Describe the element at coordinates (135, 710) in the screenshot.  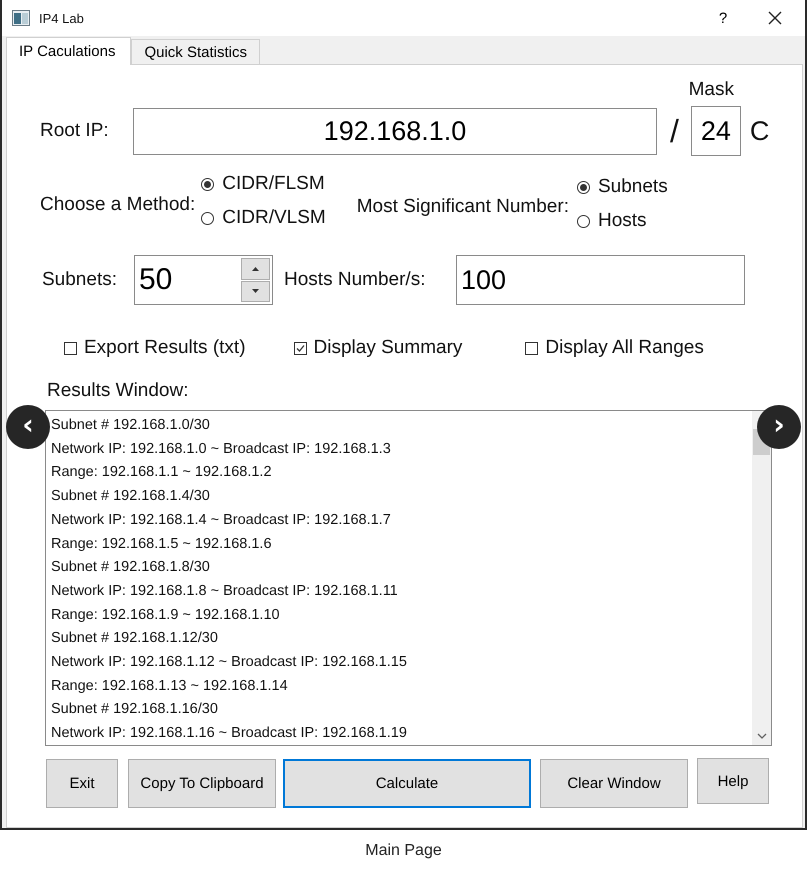
I see `result-line: Subnet # 192.168.1.16/30` at that location.